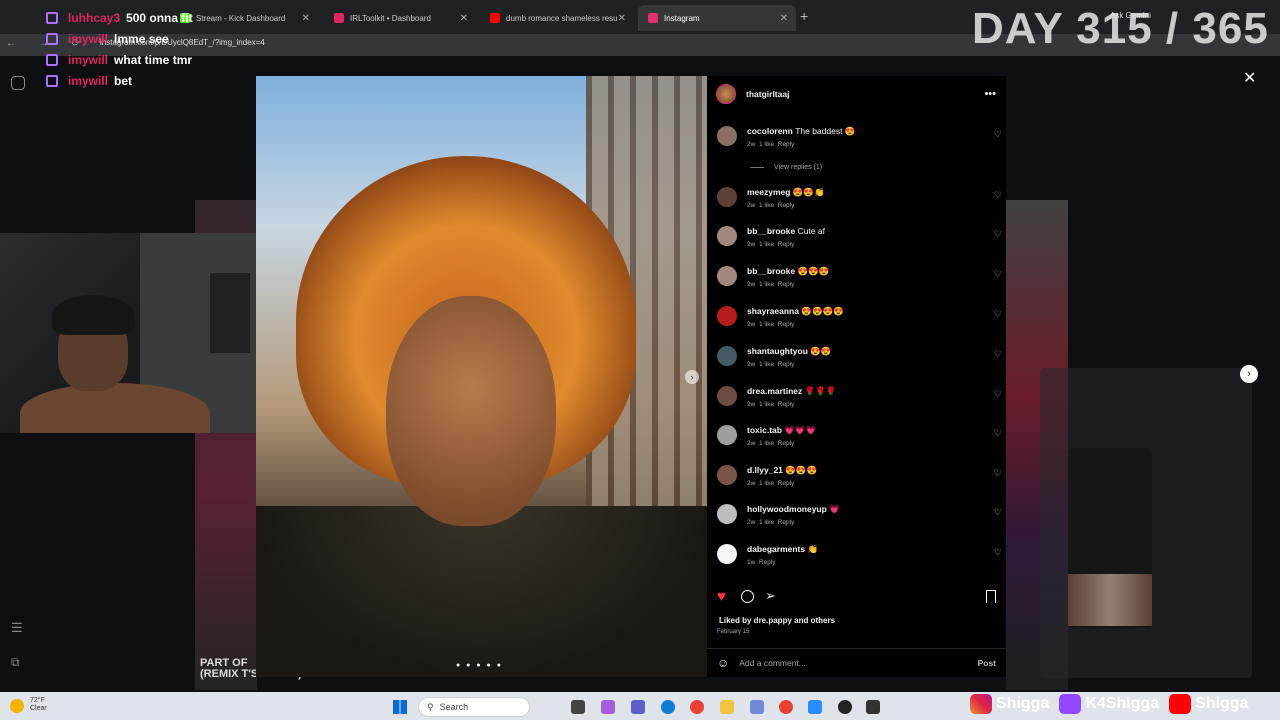 Image resolution: width=1280 pixels, height=720 pixels. Describe the element at coordinates (859, 319) in the screenshot. I see `comment-item: shayraeanna 😍😍😍😍 2w 1 like Reply ♡` at that location.